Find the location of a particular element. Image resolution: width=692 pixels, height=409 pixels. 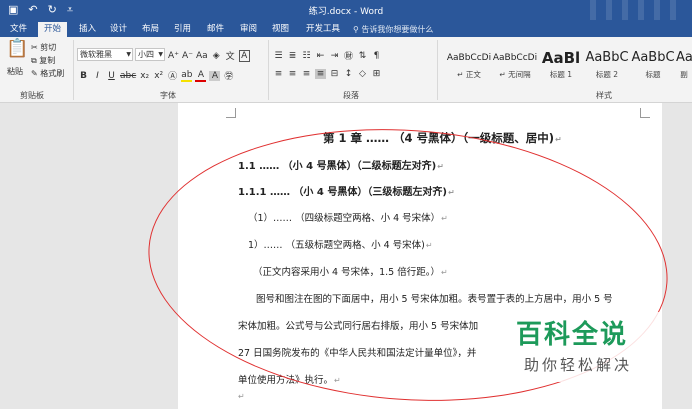

style-heading-1: AaBl 标题 1 is located at coordinates (561, 62).